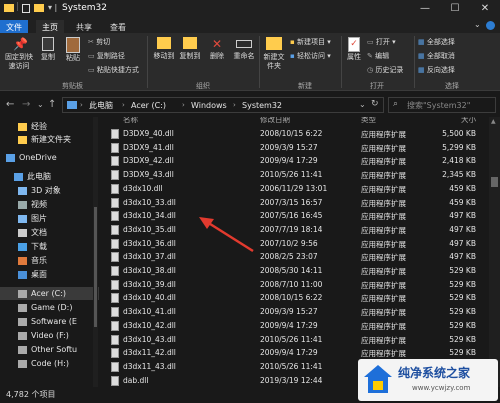 The width and height of the screenshot is (500, 403). What do you see at coordinates (14, 26) in the screenshot?
I see `tab-file: 文件` at bounding box center [14, 26].